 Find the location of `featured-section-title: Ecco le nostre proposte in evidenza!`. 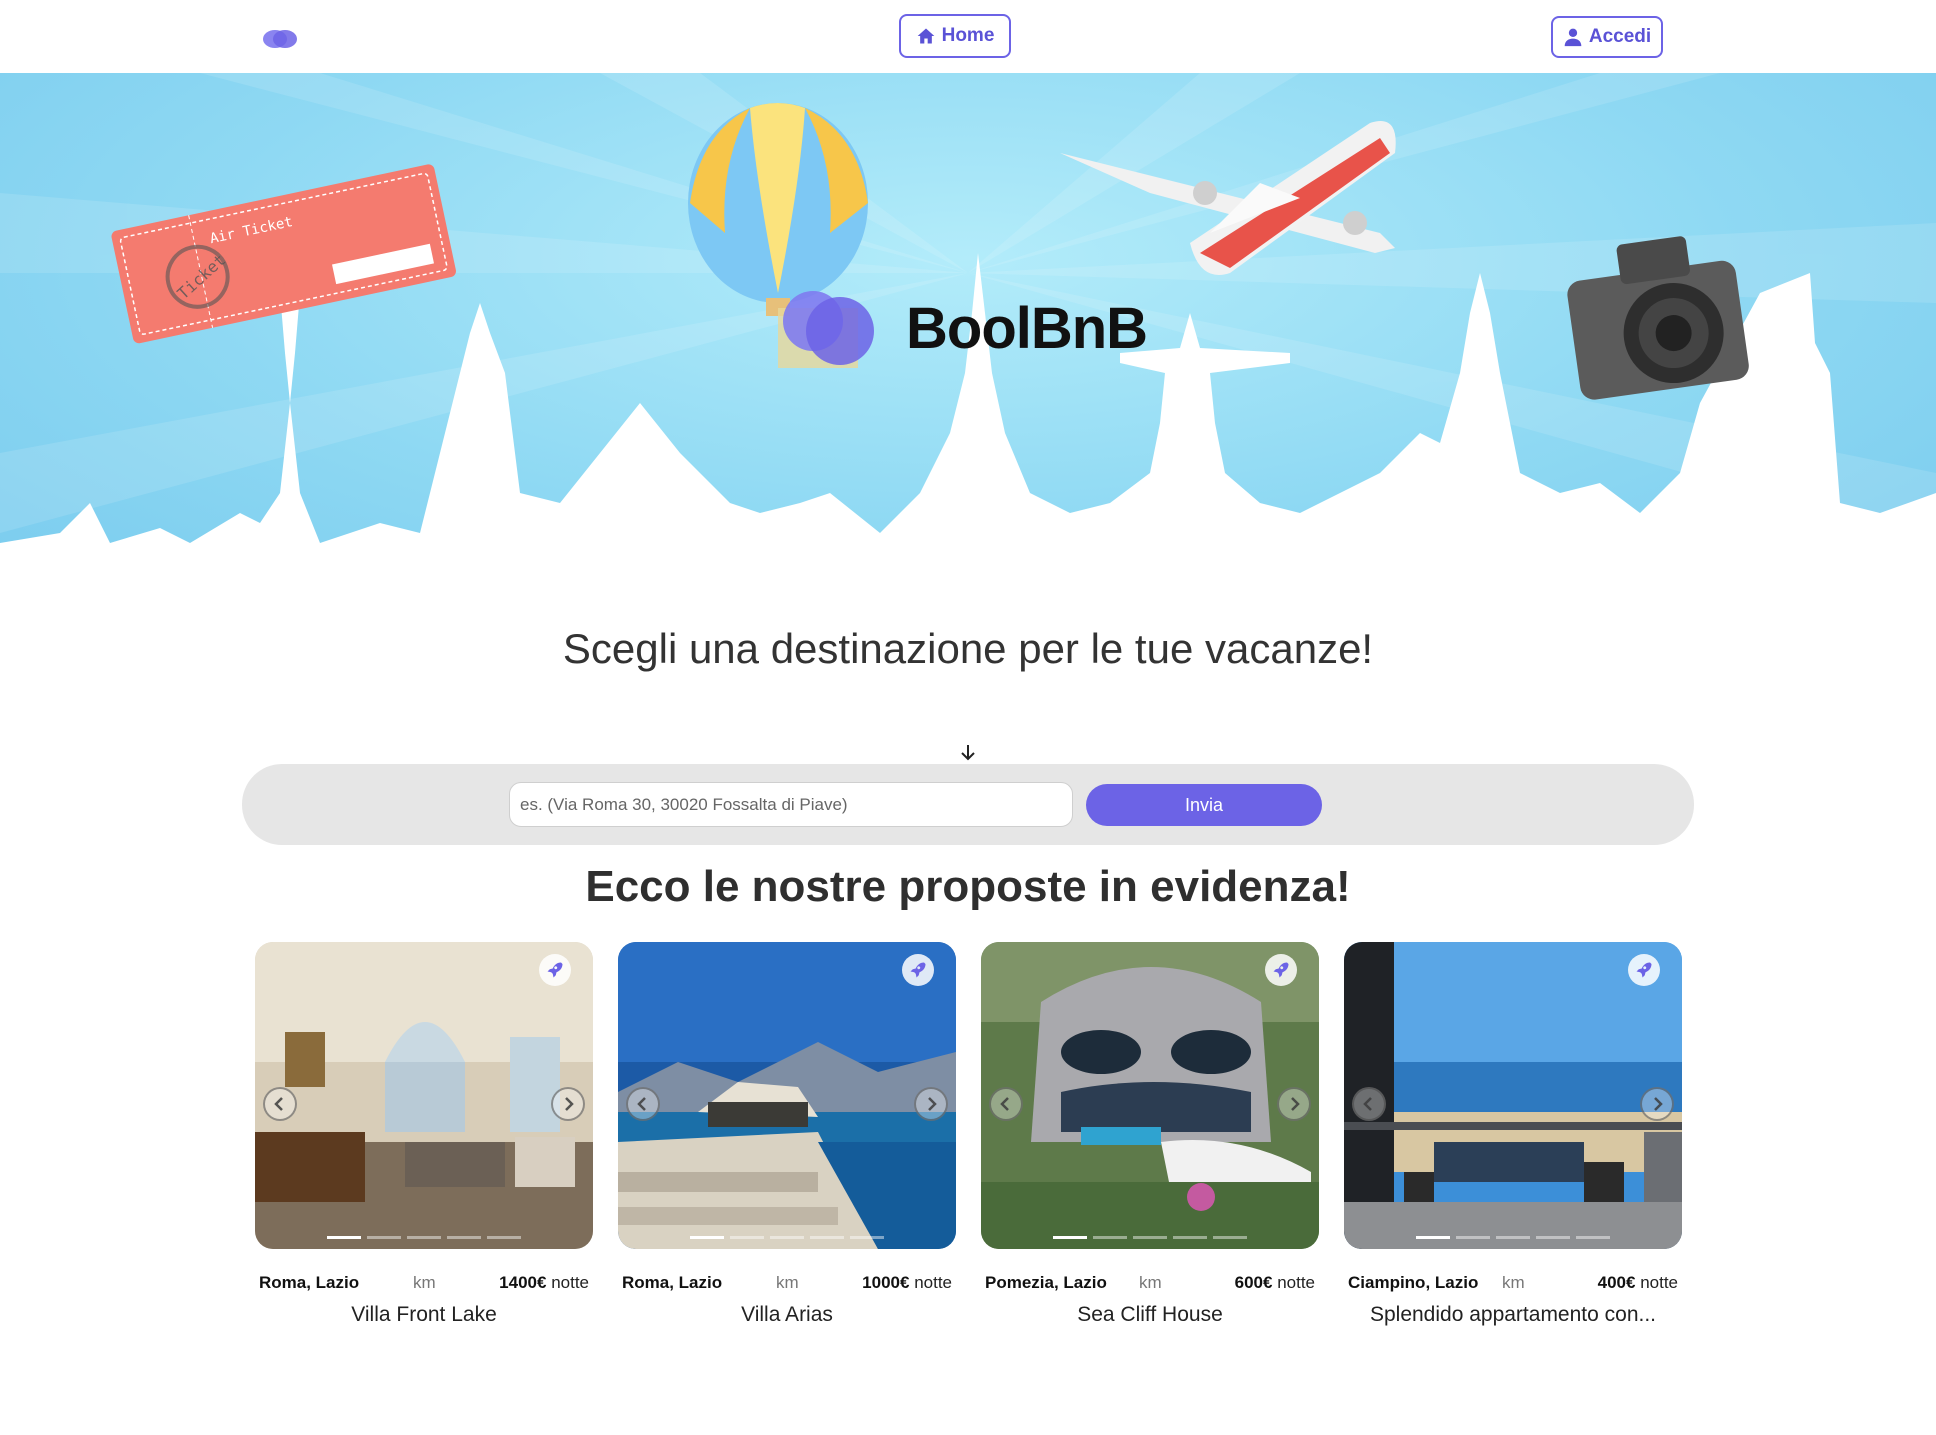

featured-section-title: Ecco le nostre proposte in evidenza! is located at coordinates (968, 886).